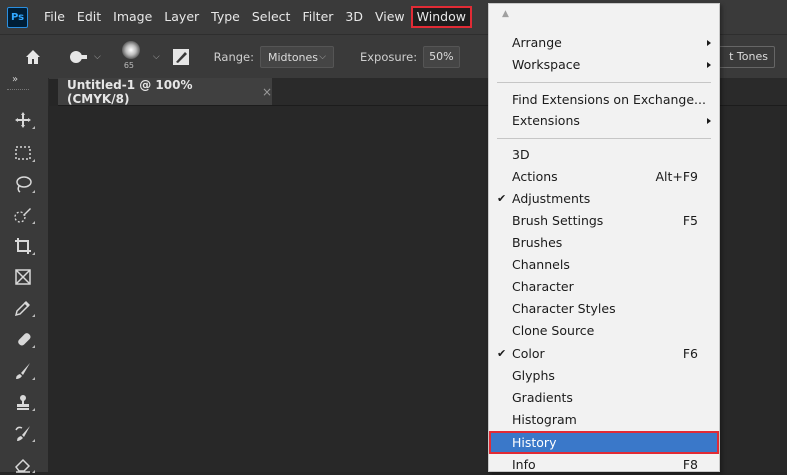 This screenshot has width=787, height=475. I want to click on brush-size-value: 65, so click(129, 65).